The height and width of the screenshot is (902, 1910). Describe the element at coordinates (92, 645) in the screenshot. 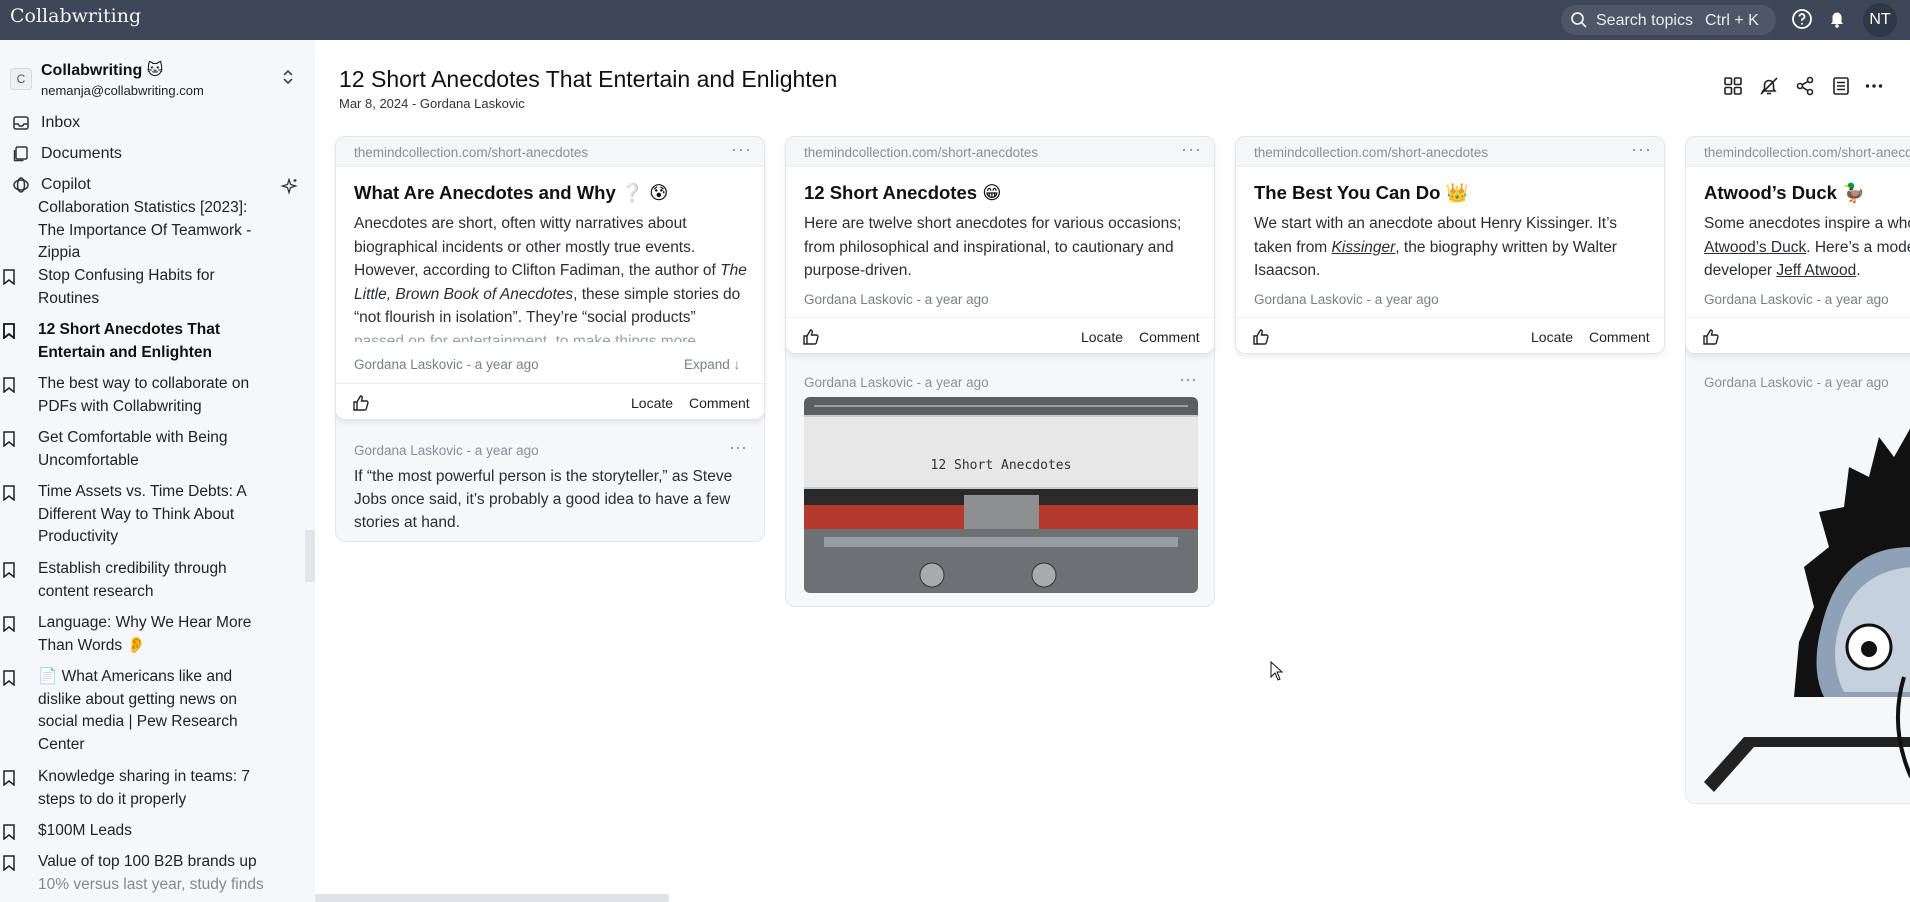

I see `doc-title-line: Than Words 👂` at that location.